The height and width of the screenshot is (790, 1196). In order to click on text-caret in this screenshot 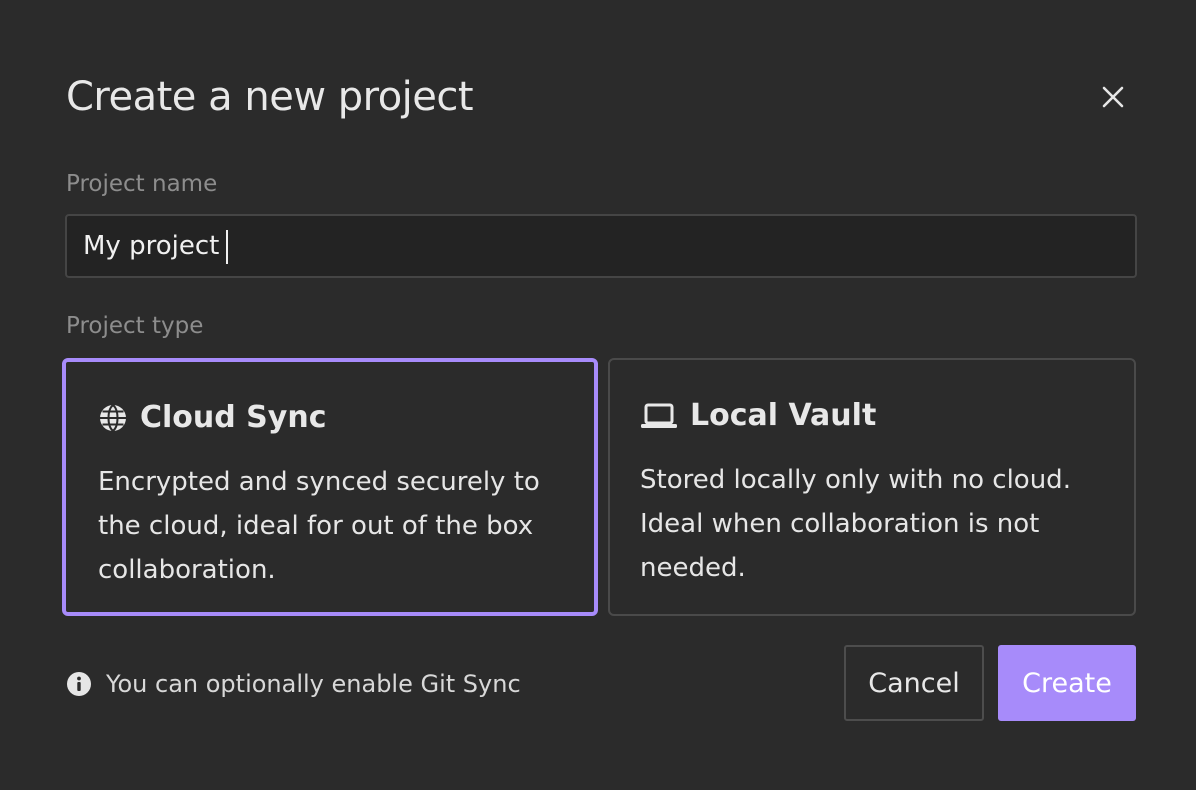, I will do `click(227, 247)`.